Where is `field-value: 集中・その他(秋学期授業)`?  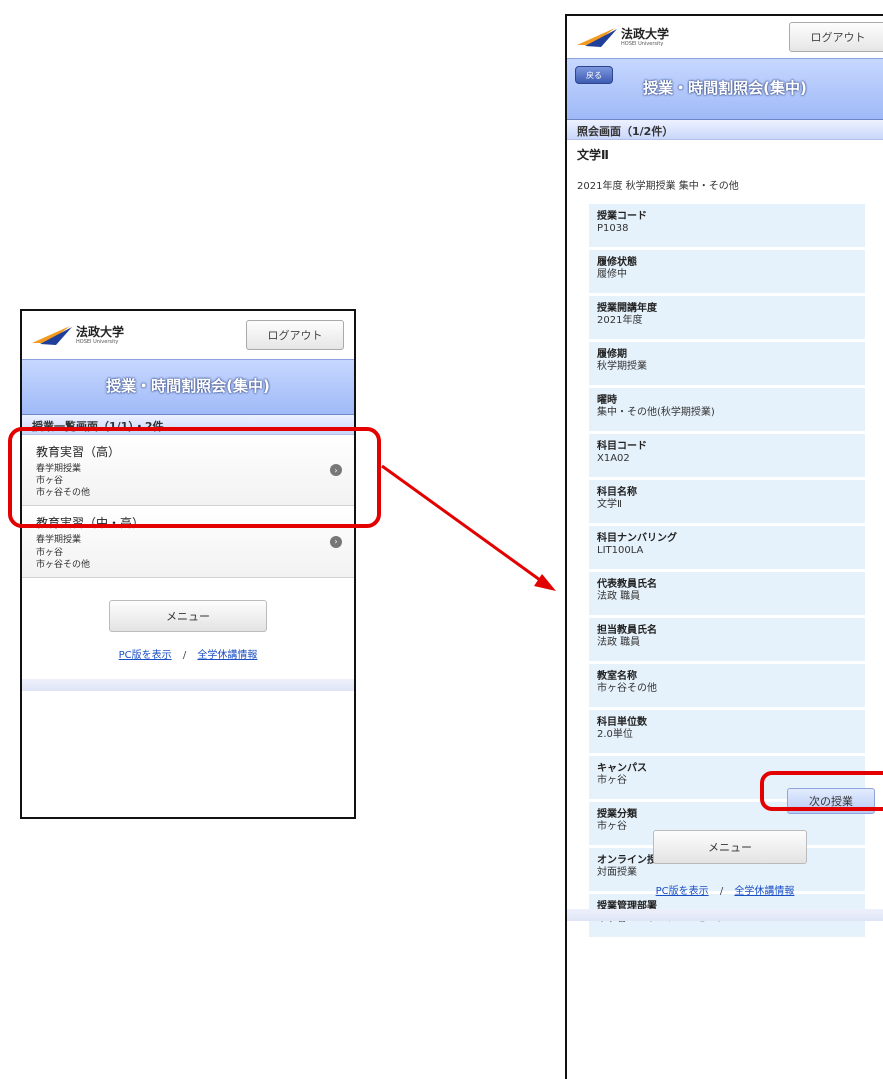
field-value: 集中・その他(秋学期授業) is located at coordinates (656, 412).